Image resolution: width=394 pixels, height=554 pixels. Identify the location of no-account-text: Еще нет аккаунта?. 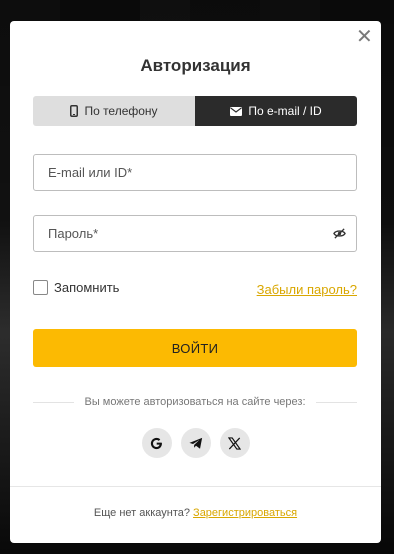
(141, 513).